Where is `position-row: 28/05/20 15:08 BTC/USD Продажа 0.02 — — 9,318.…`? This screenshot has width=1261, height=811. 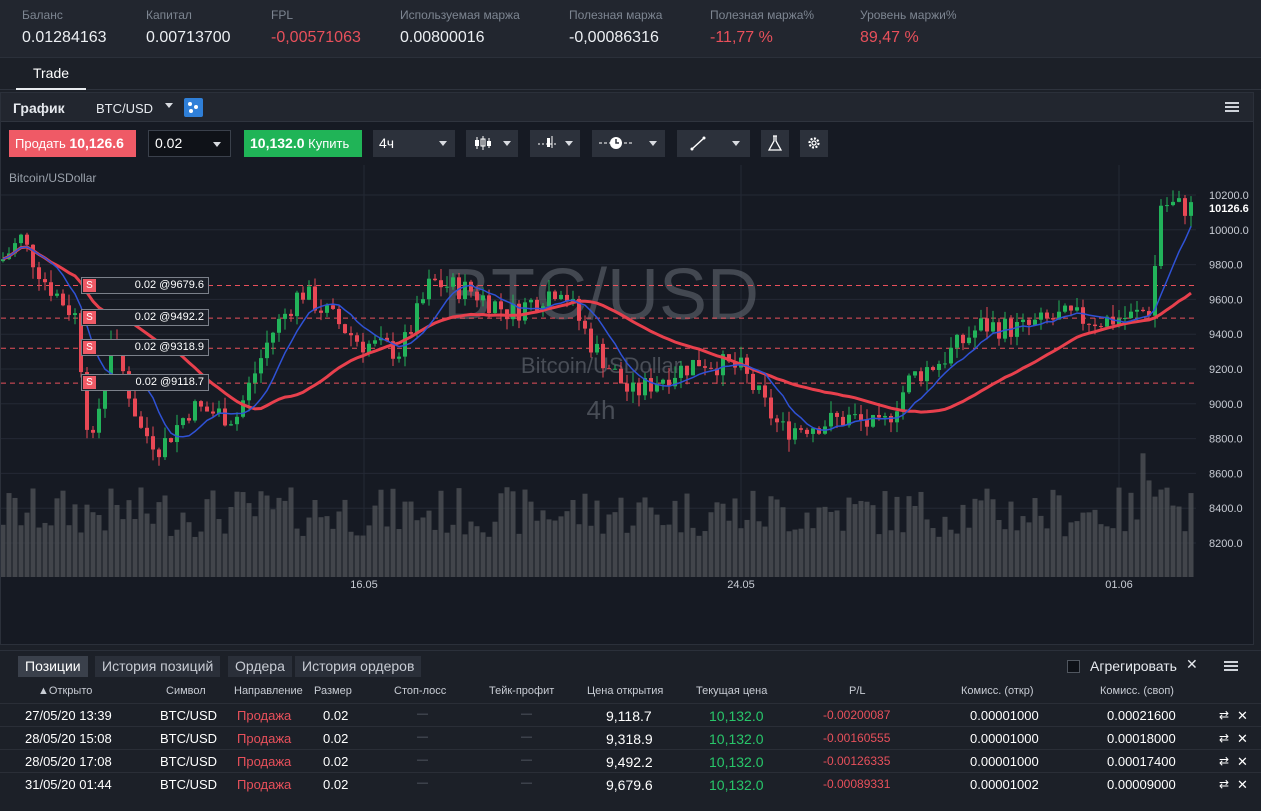
position-row: 28/05/20 15:08 BTC/USD Продажа 0.02 — — 9,318.… is located at coordinates (630, 737).